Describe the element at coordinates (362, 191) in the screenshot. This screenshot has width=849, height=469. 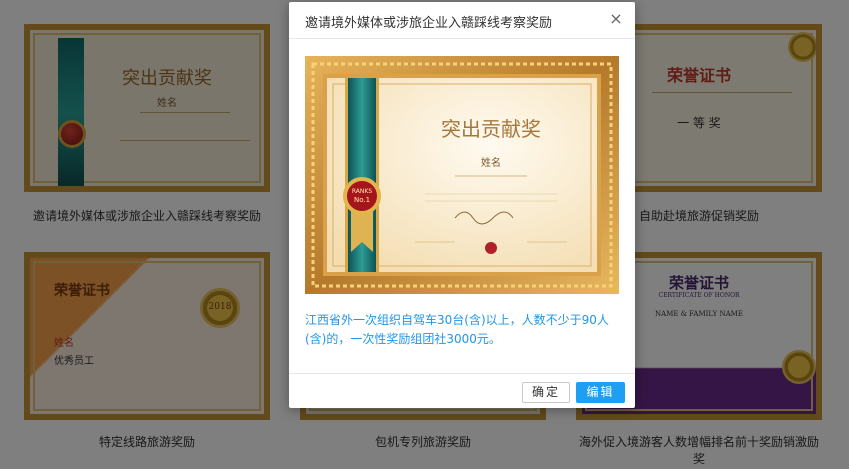
I see `svg-text: RANKS` at that location.